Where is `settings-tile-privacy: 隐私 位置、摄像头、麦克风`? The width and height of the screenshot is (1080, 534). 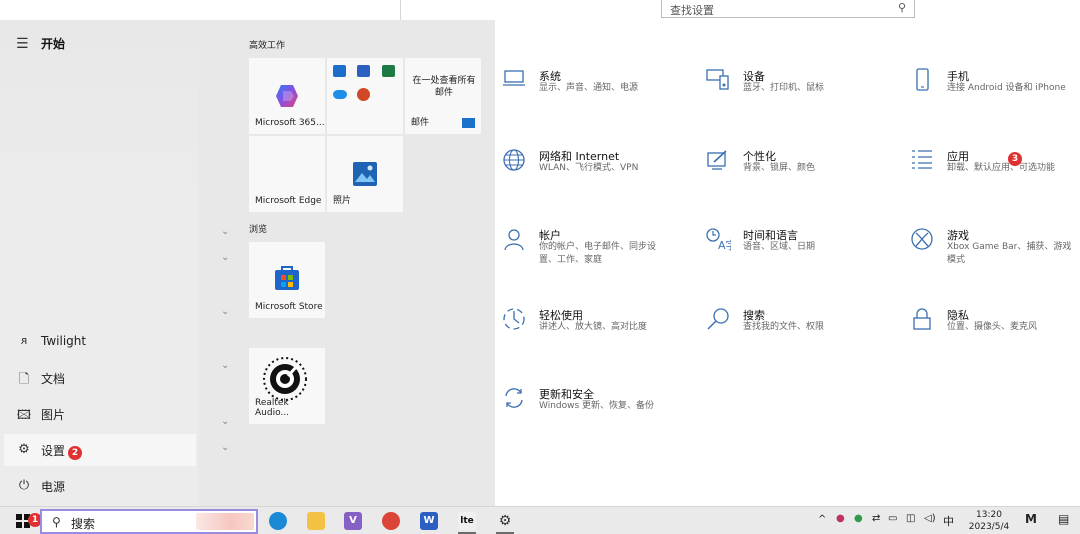 settings-tile-privacy: 隐私 位置、摄像头、麦克风 is located at coordinates (994, 337).